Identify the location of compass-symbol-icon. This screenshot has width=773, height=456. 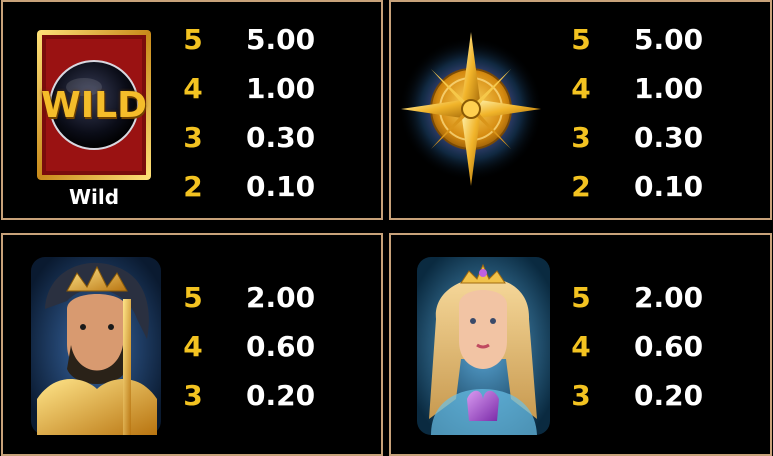
(471, 111).